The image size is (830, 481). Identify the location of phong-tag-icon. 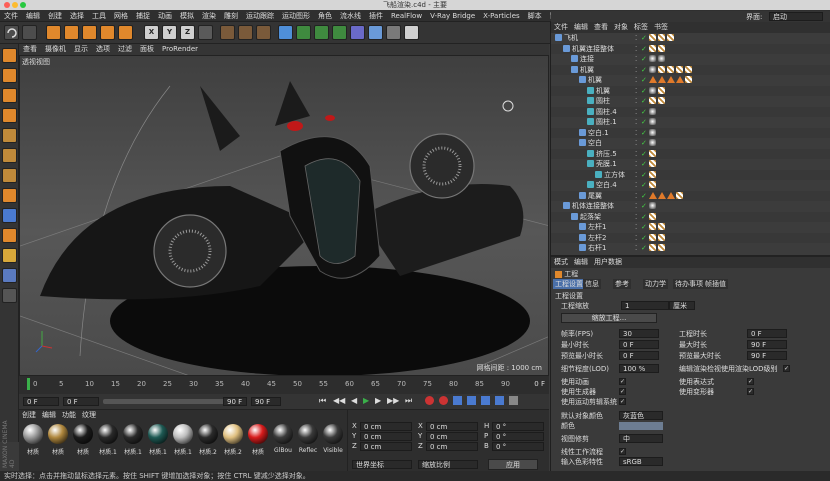
(653, 195).